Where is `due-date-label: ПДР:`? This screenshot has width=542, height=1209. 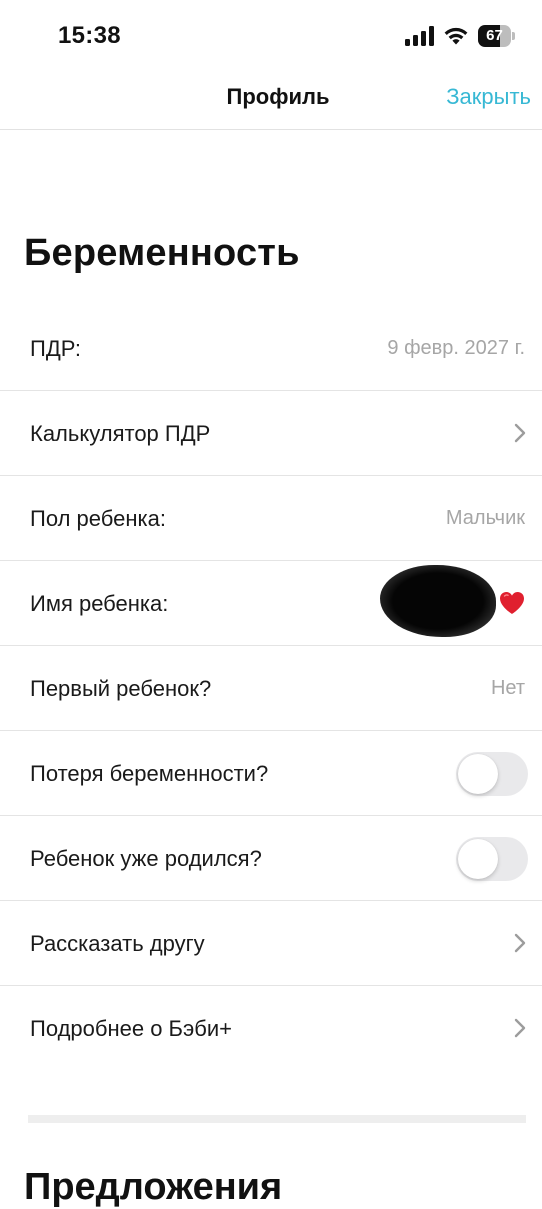 due-date-label: ПДР: is located at coordinates (56, 348).